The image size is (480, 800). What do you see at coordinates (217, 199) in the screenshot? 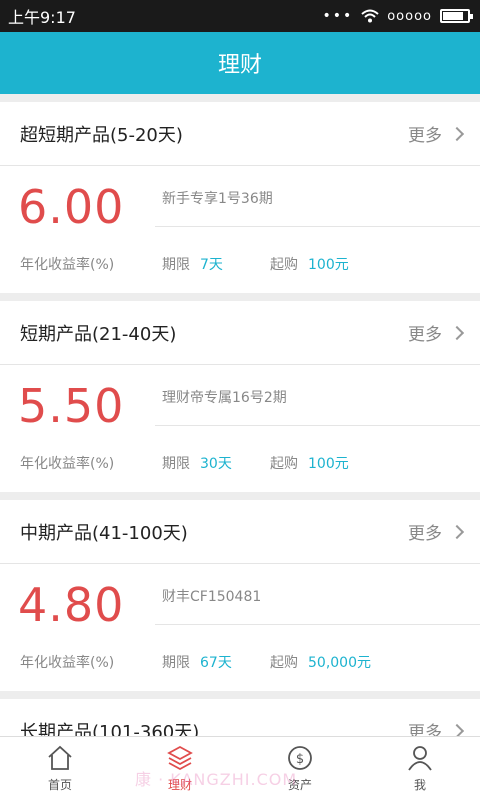
I see `product-name: 新手专享1号36期` at bounding box center [217, 199].